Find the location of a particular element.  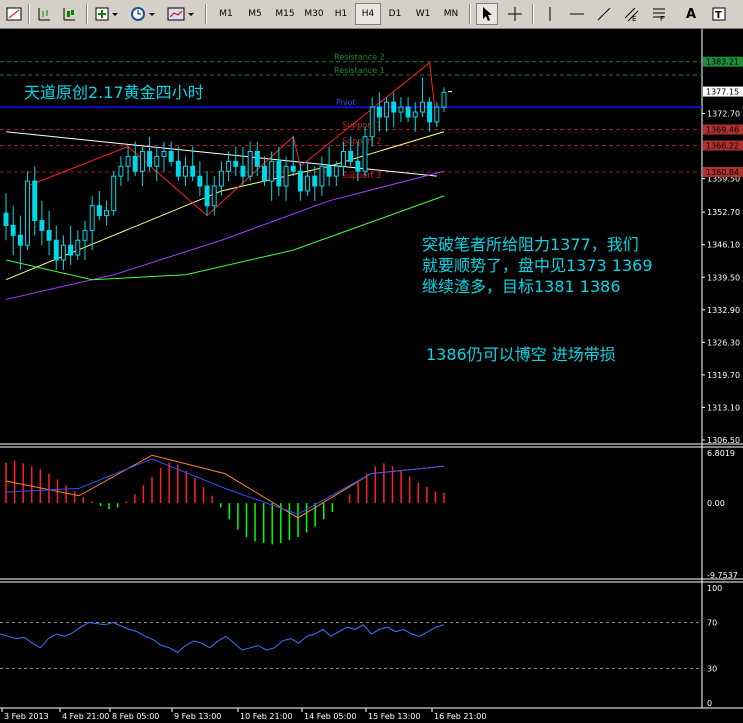

tf-M1: M1 is located at coordinates (226, 14).